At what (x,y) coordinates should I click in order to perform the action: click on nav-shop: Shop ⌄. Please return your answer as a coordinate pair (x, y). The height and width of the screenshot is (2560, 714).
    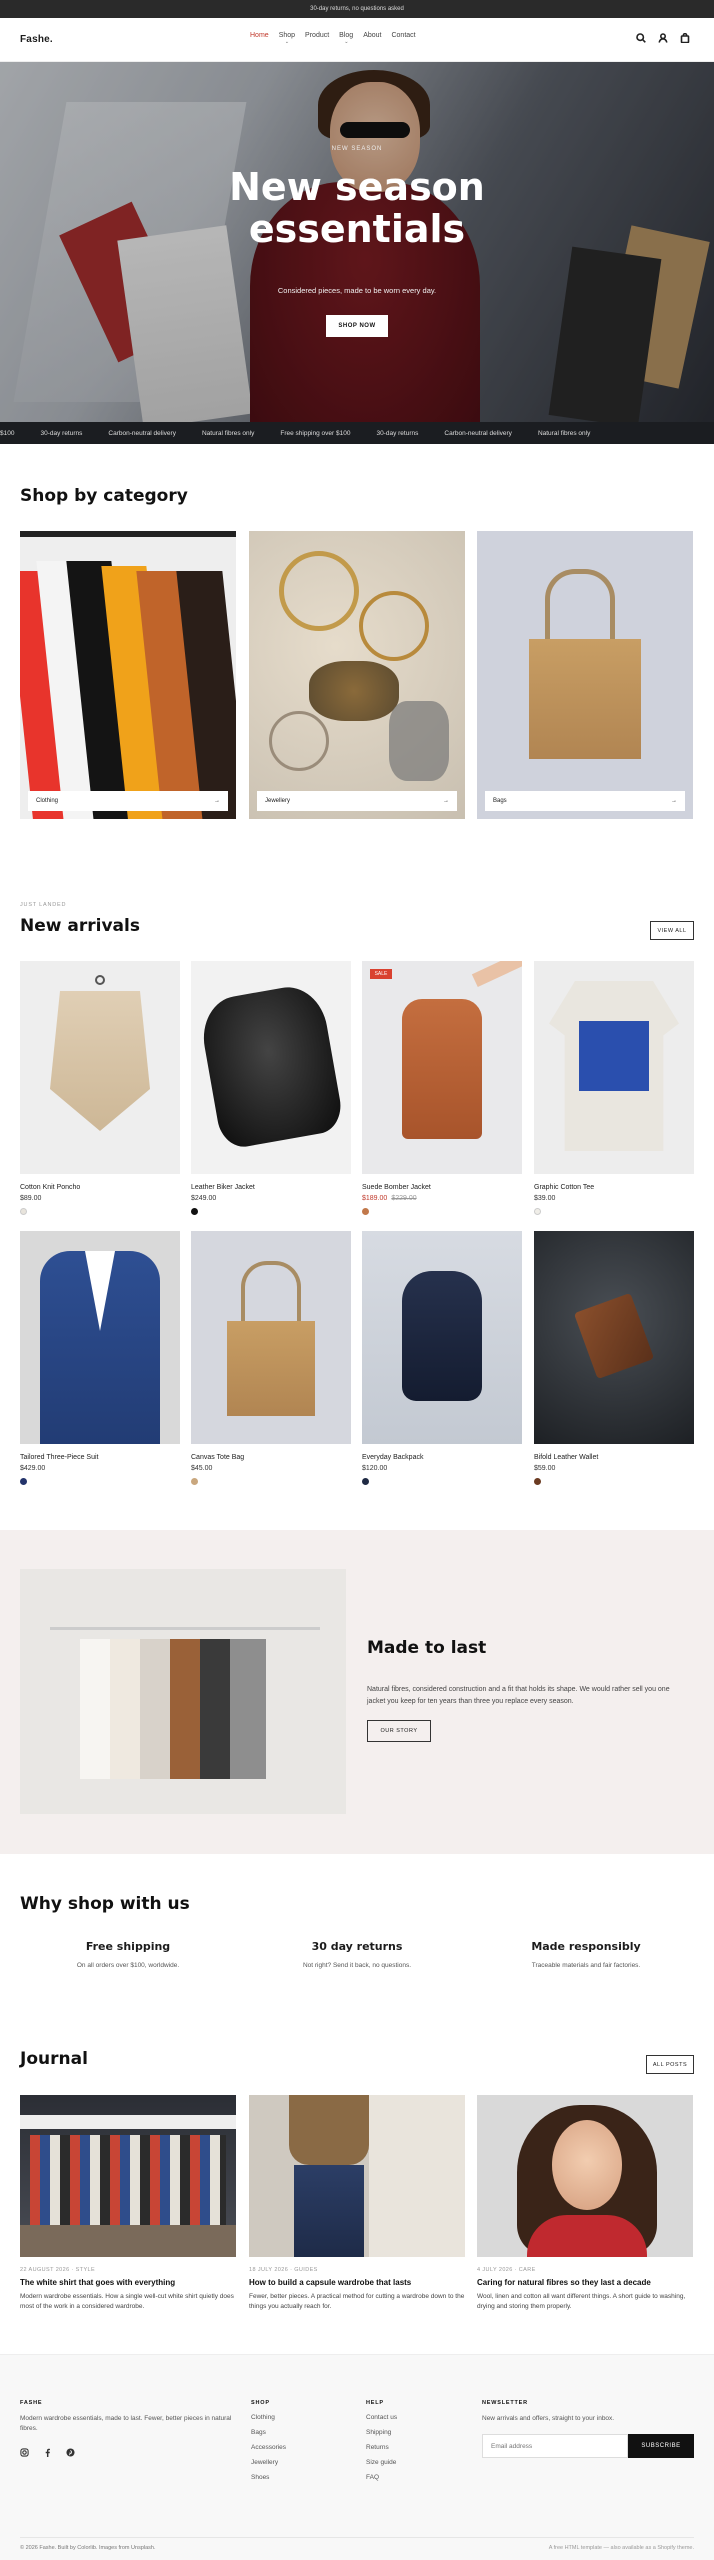
    Looking at the image, I should click on (287, 38).